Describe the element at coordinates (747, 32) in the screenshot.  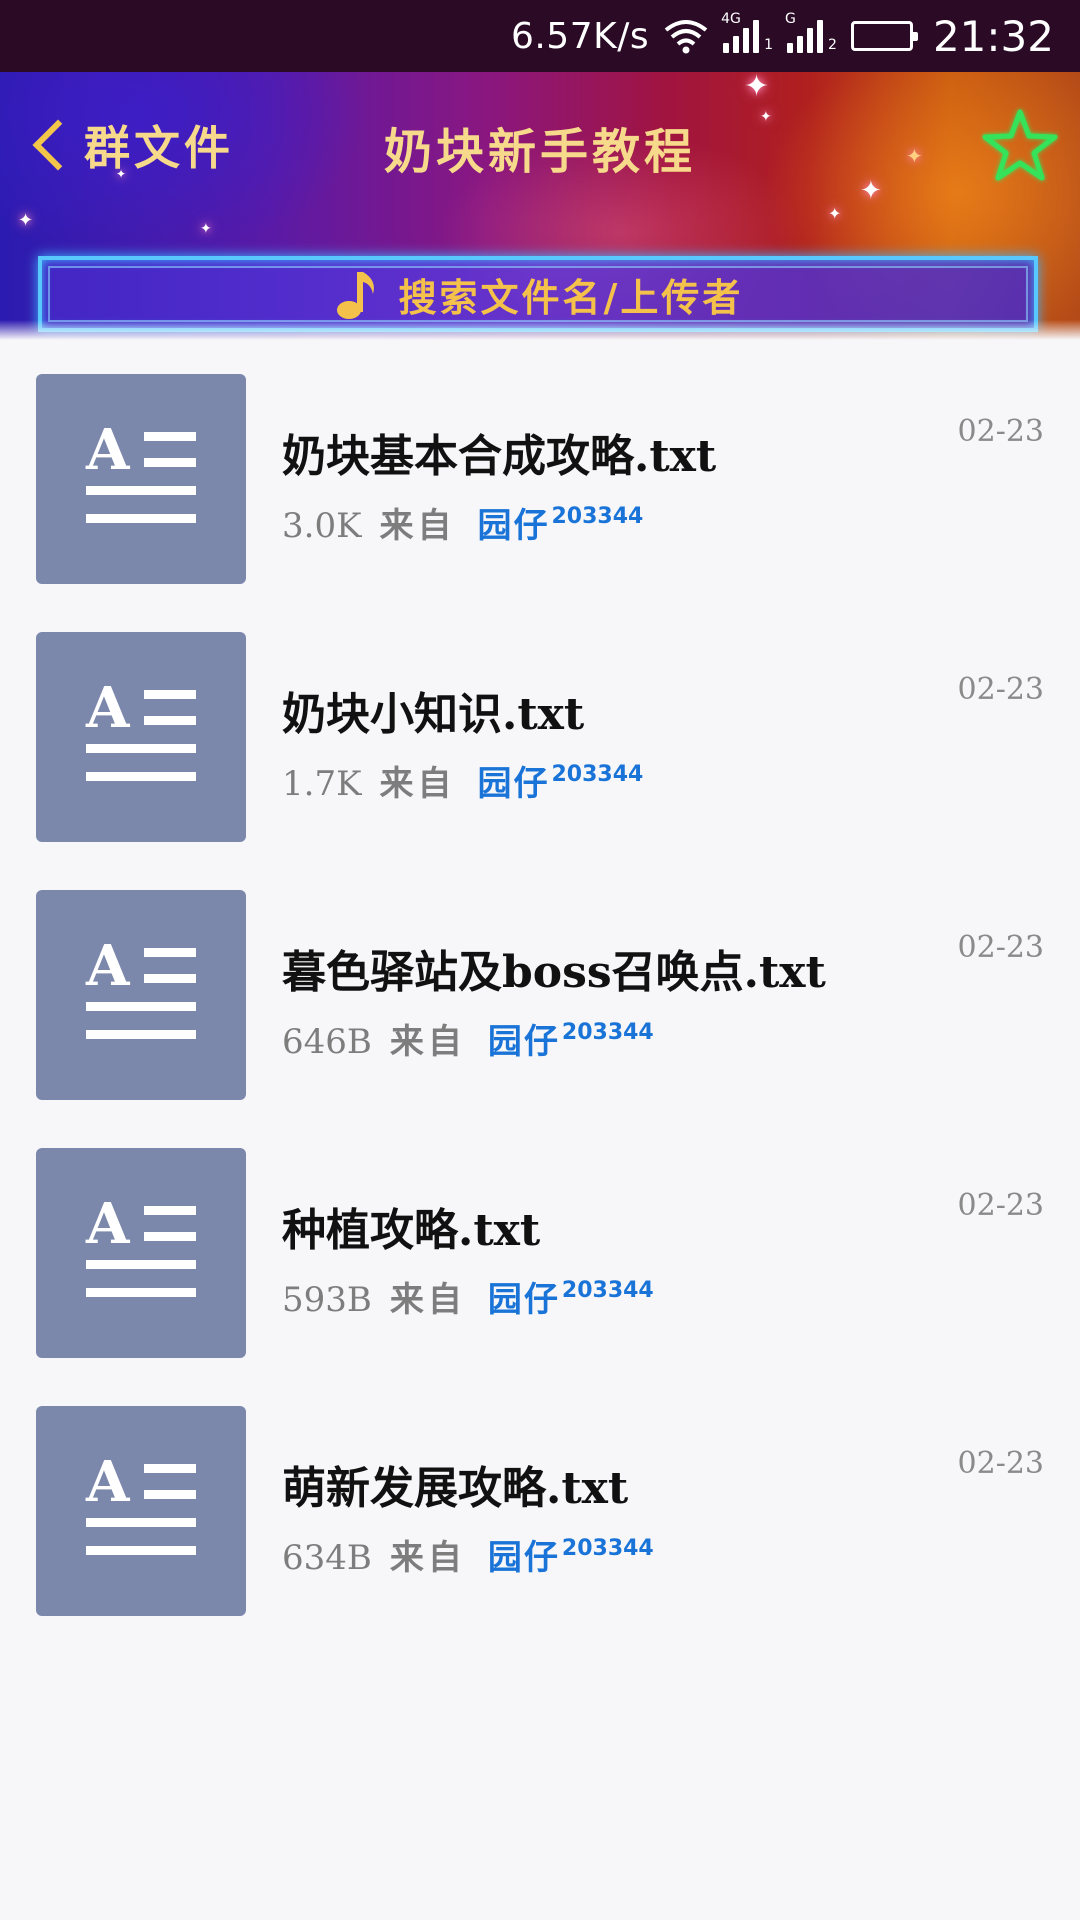
I see `signal-sim1-icon: 4G 1` at that location.